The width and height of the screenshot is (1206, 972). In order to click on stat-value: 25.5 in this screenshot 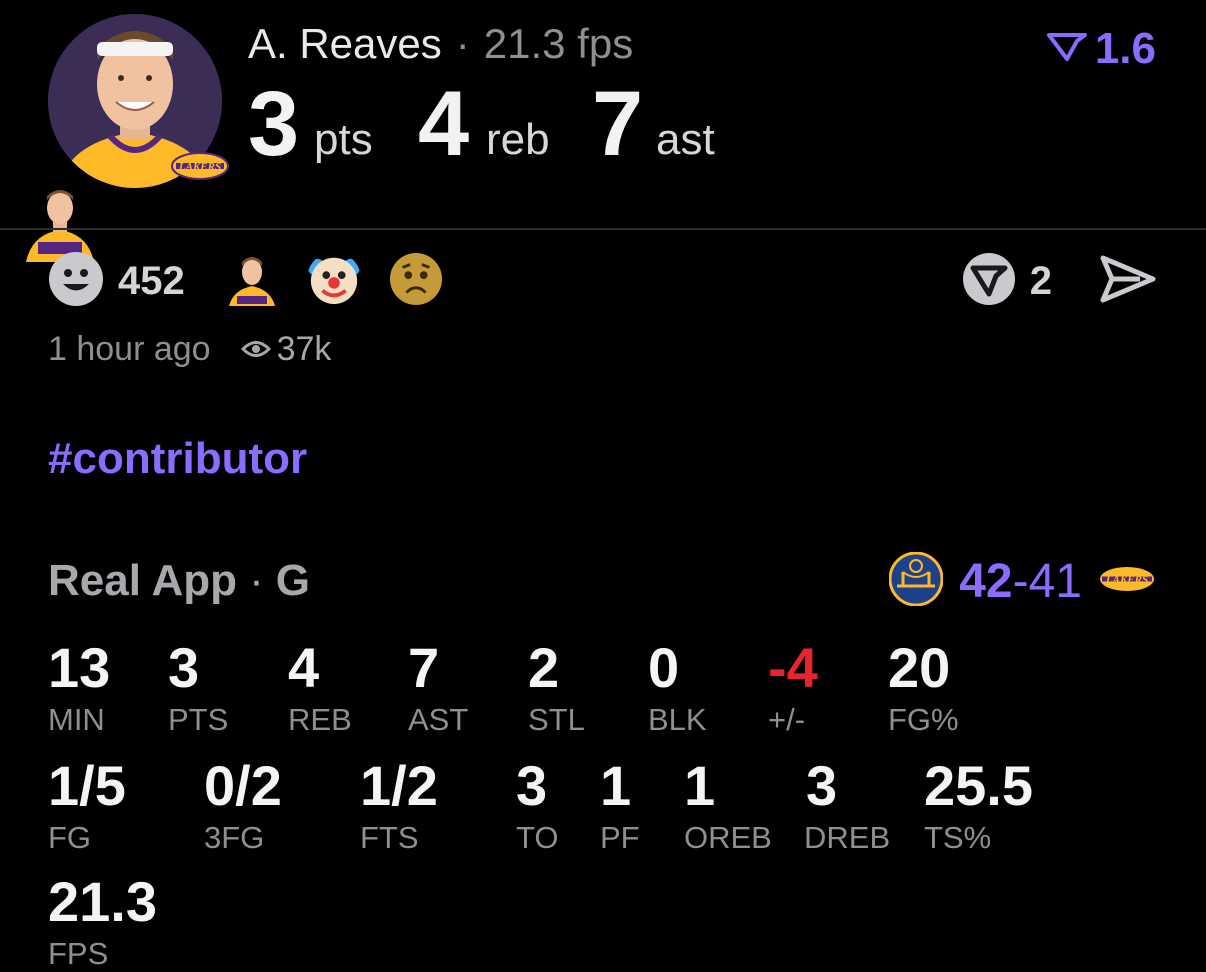, I will do `click(978, 785)`.